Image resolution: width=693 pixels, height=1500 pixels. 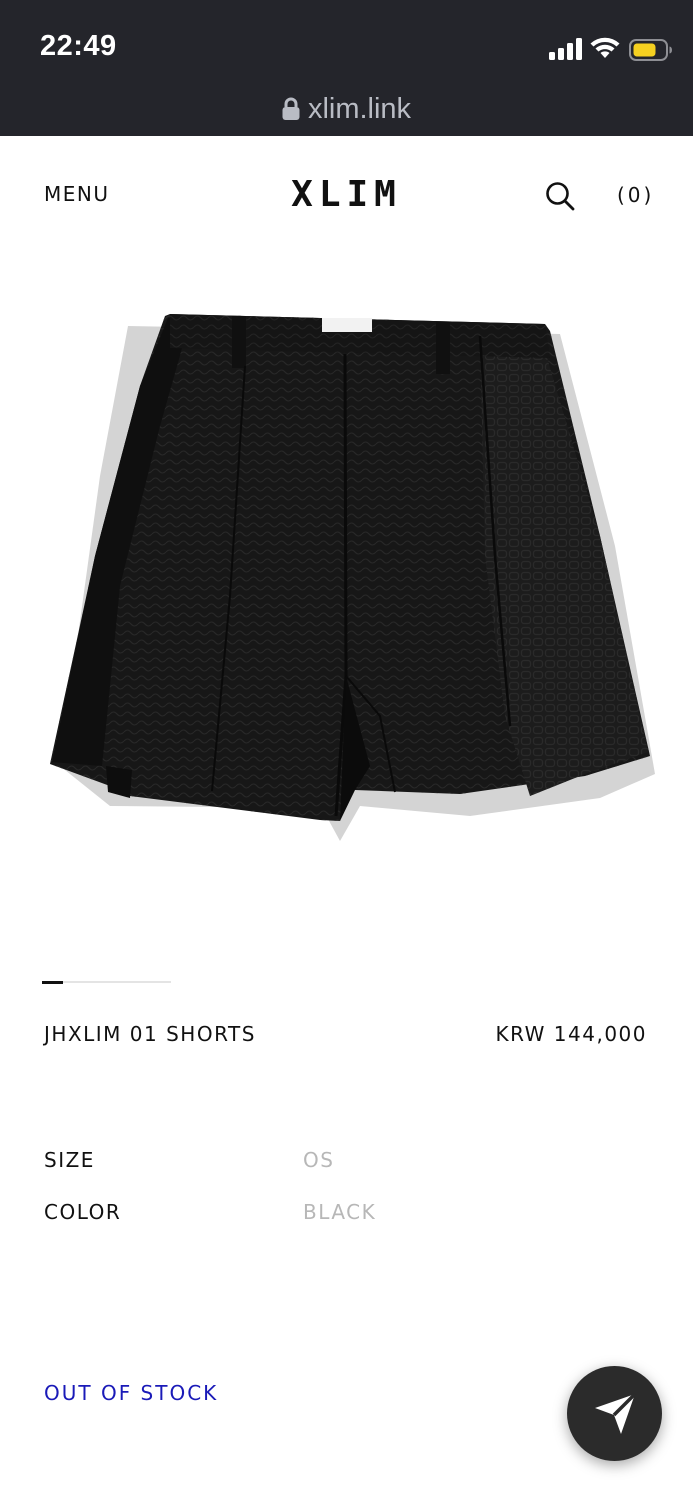 What do you see at coordinates (339, 1212) in the screenshot?
I see `color-option: BLACK` at bounding box center [339, 1212].